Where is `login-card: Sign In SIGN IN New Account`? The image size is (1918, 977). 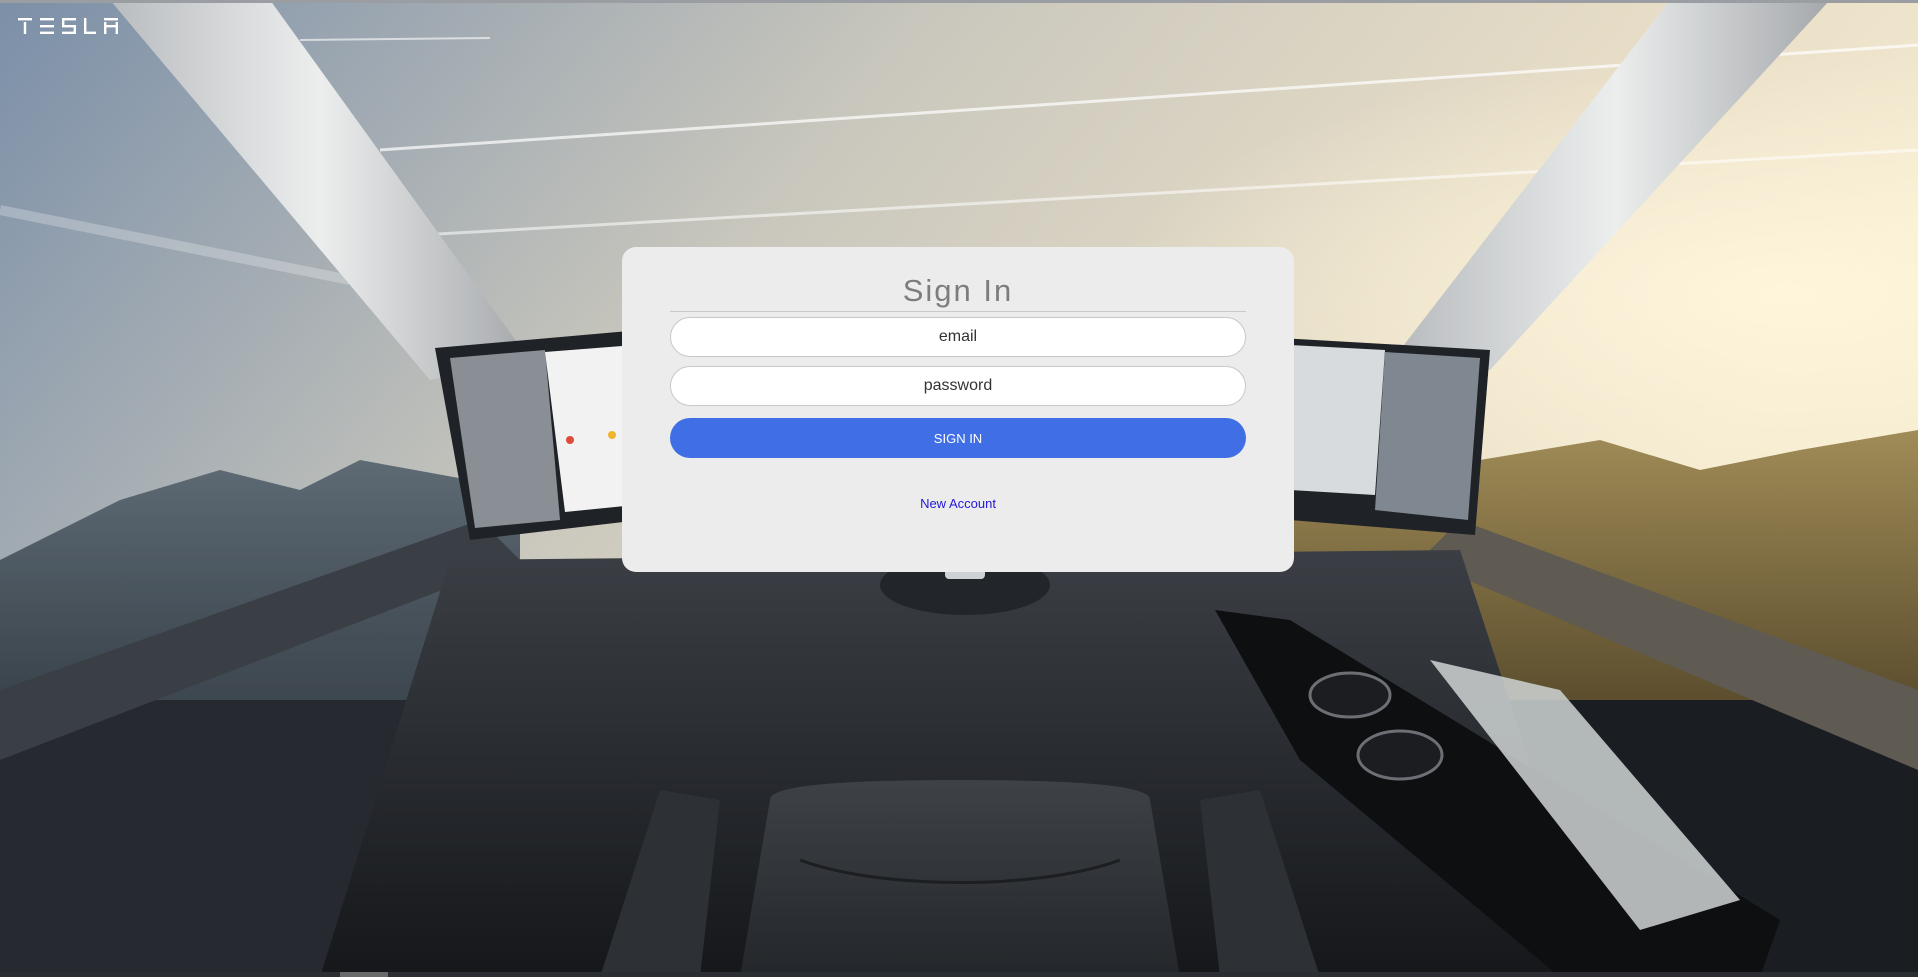 login-card: Sign In SIGN IN New Account is located at coordinates (958, 409).